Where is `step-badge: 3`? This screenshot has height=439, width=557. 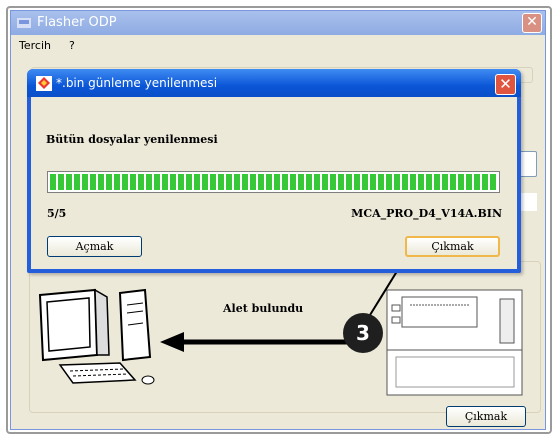 step-badge: 3 is located at coordinates (363, 333).